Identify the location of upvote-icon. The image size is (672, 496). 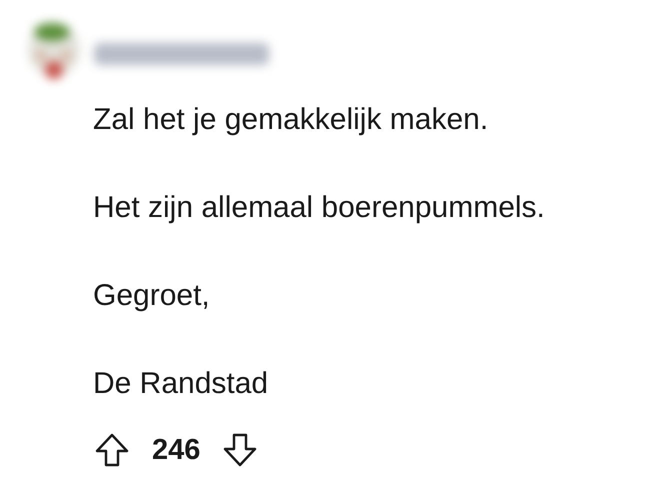
(112, 450).